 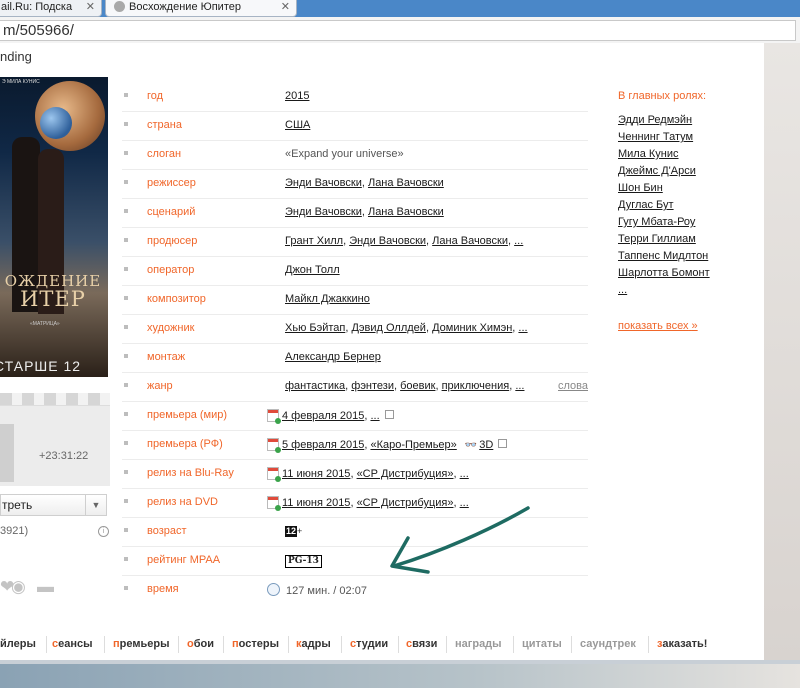 I want to click on nav-order: заказать!, so click(x=682, y=644).